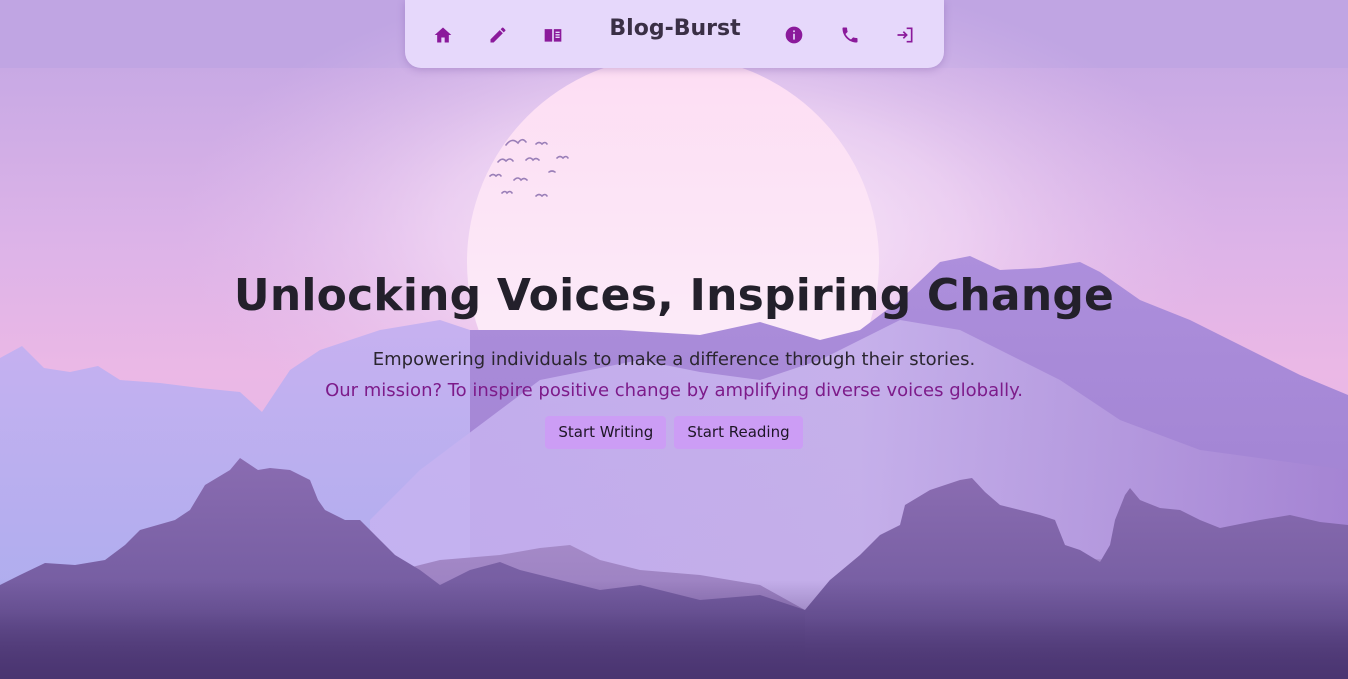 Image resolution: width=1348 pixels, height=679 pixels. I want to click on info-icon, so click(794, 35).